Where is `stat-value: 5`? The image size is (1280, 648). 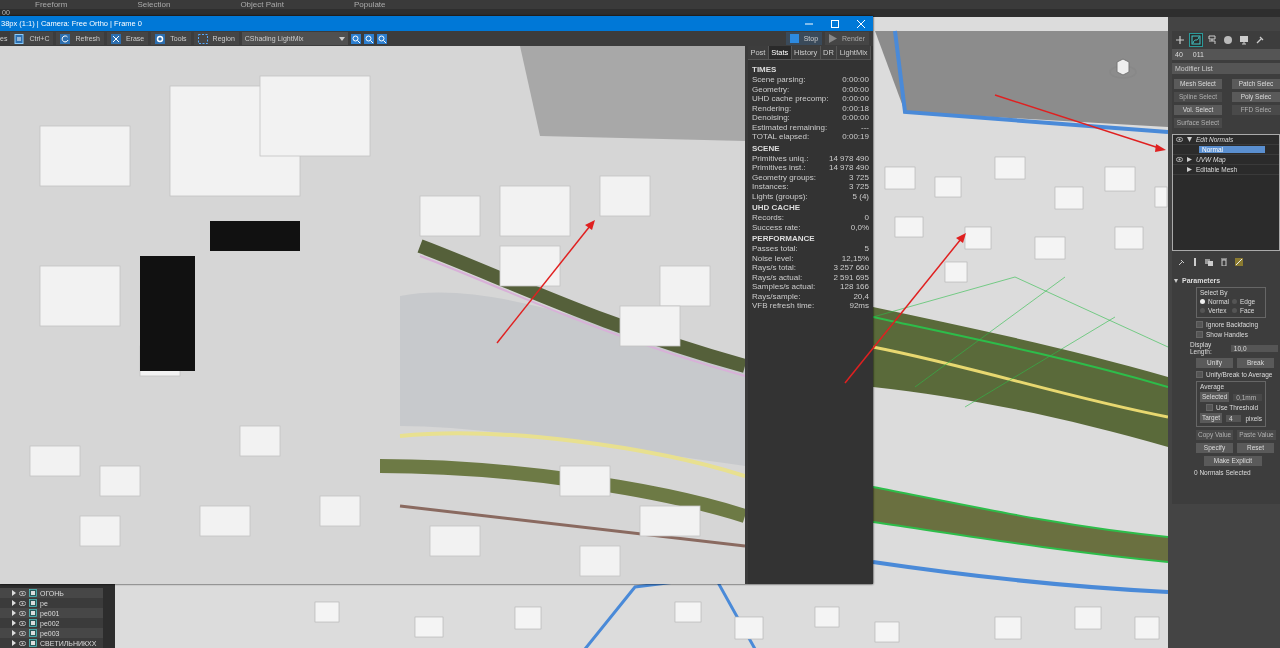 stat-value: 5 is located at coordinates (866, 249).